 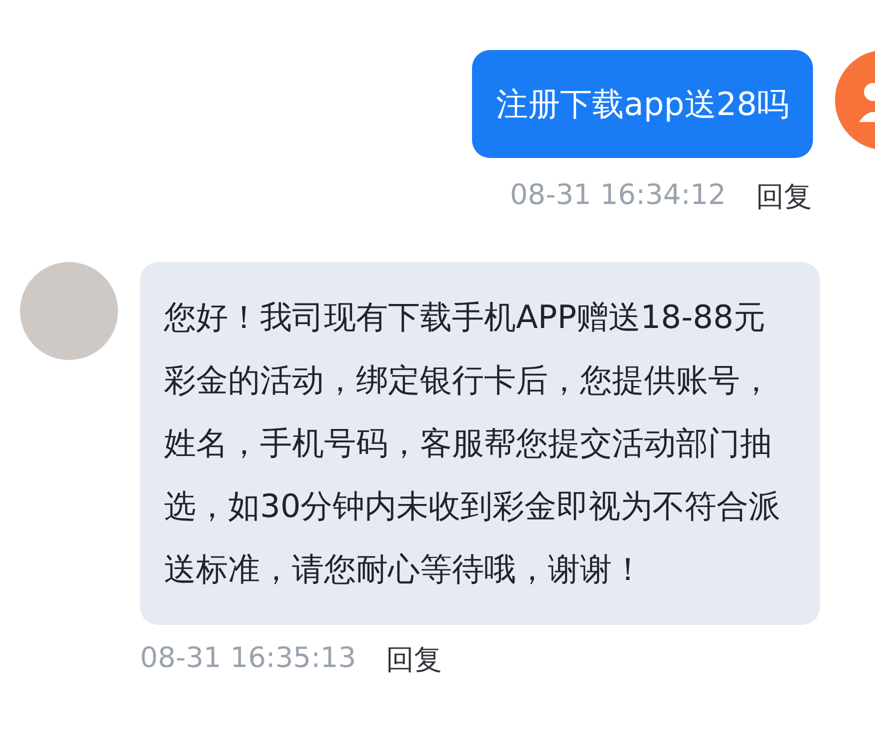 I want to click on message-timestamp: 08-31 16:35:13, so click(x=248, y=658).